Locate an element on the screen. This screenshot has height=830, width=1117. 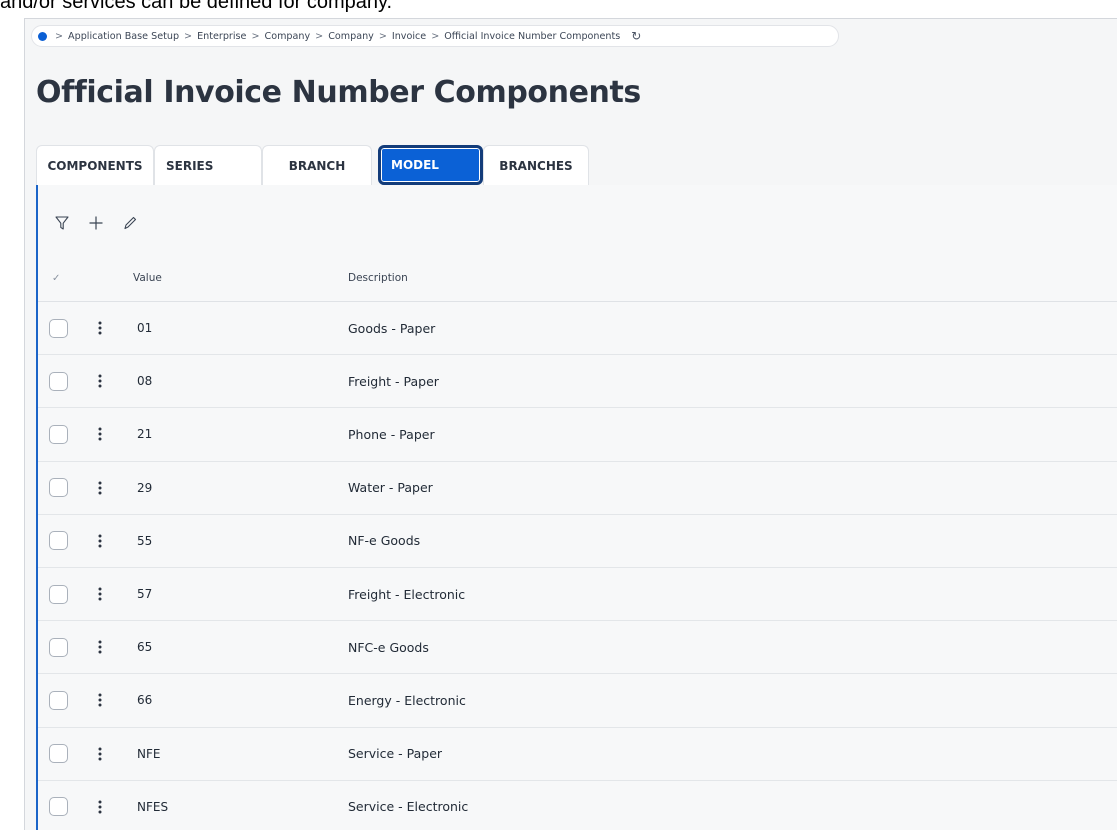
row-value: 66 is located at coordinates (145, 700).